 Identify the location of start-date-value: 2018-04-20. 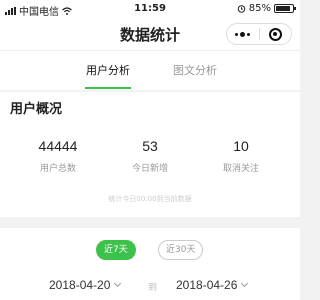
(80, 285).